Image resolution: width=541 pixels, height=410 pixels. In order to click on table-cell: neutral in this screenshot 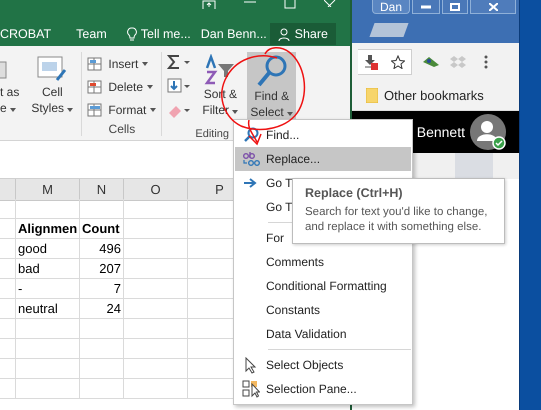, I will do `click(48, 309)`.